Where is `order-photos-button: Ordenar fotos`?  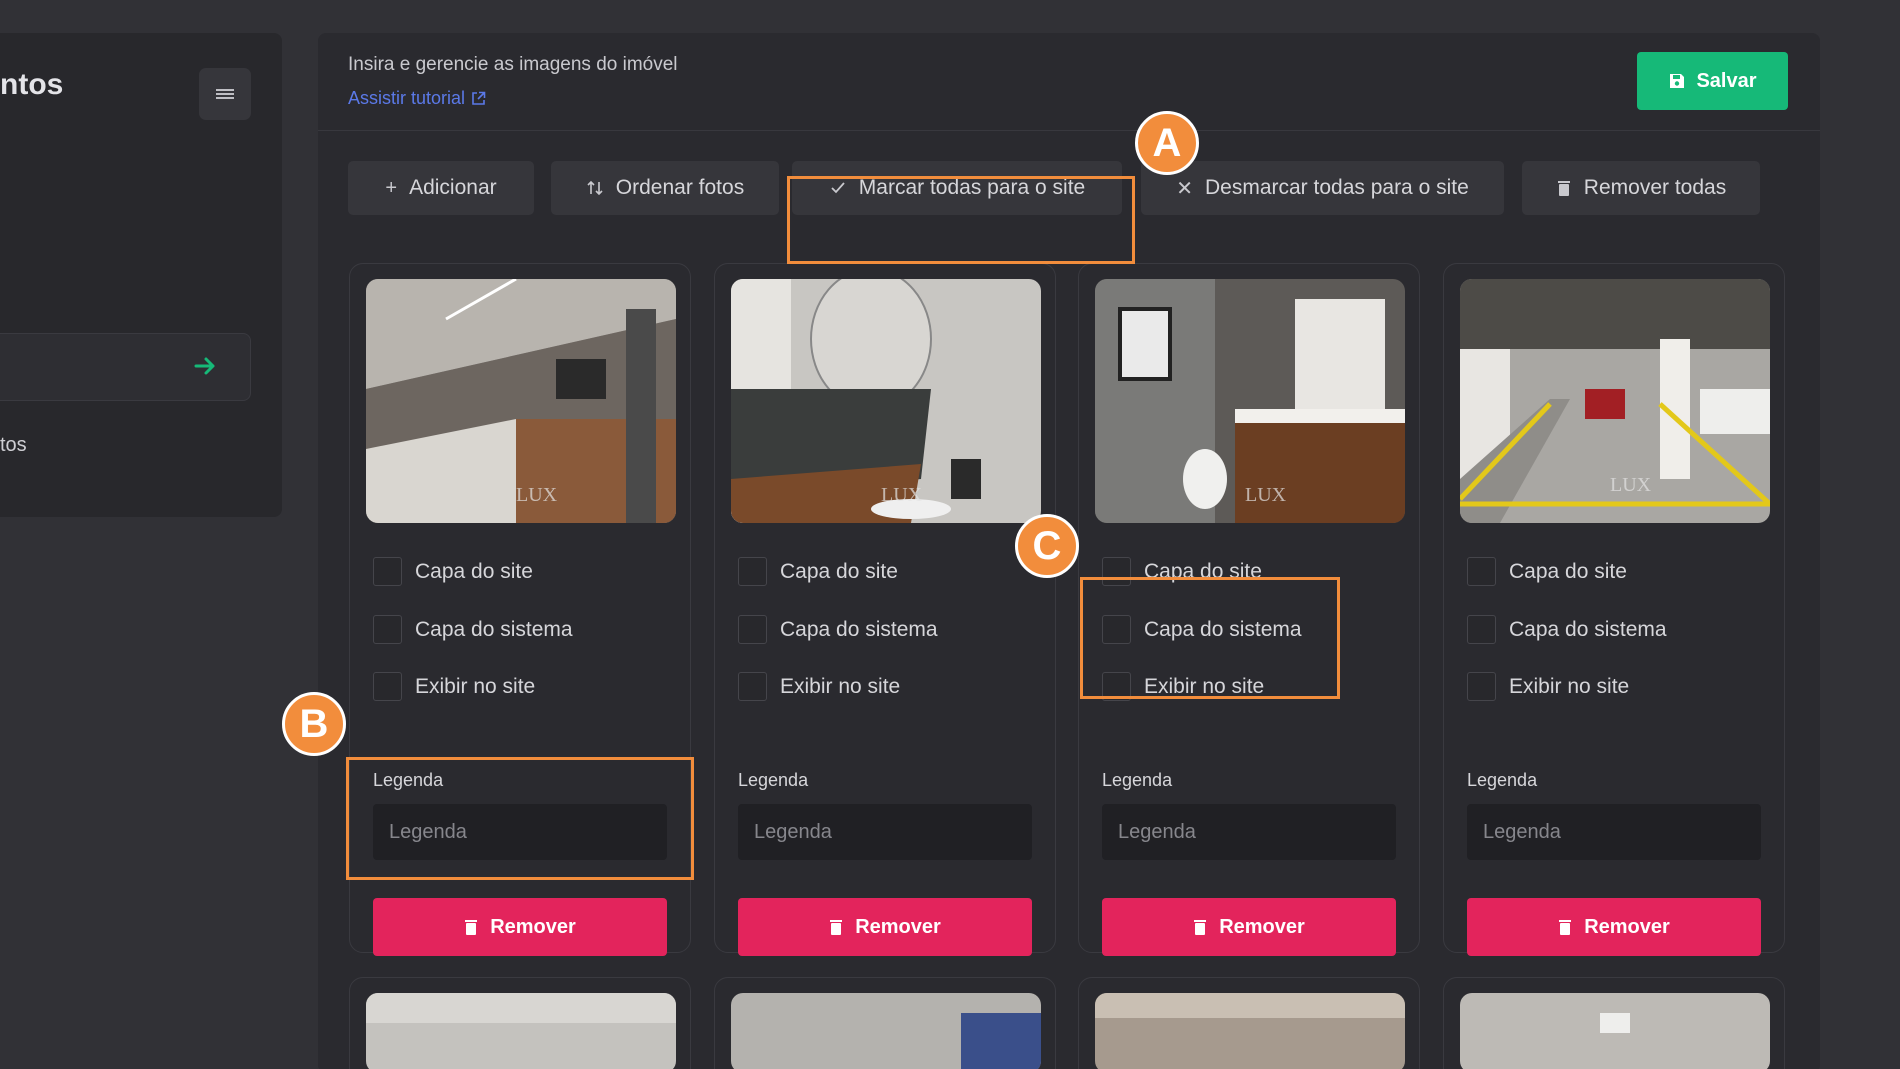
order-photos-button: Ordenar fotos is located at coordinates (665, 188).